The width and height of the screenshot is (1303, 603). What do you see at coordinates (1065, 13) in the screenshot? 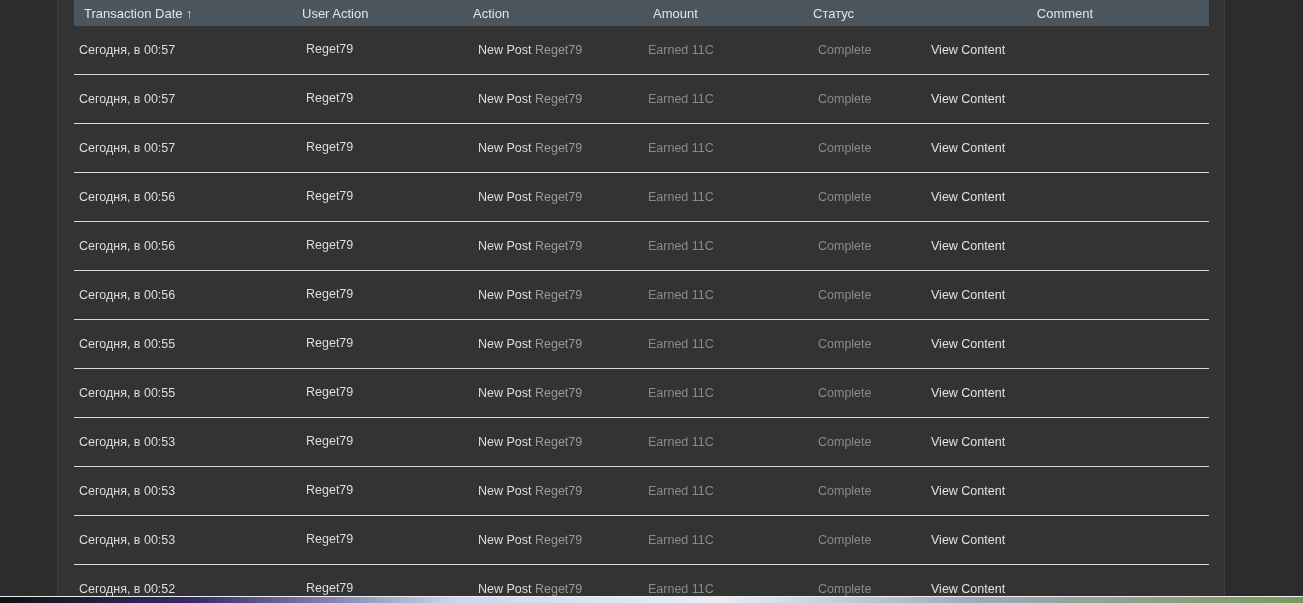
I see `column-header: Comment` at bounding box center [1065, 13].